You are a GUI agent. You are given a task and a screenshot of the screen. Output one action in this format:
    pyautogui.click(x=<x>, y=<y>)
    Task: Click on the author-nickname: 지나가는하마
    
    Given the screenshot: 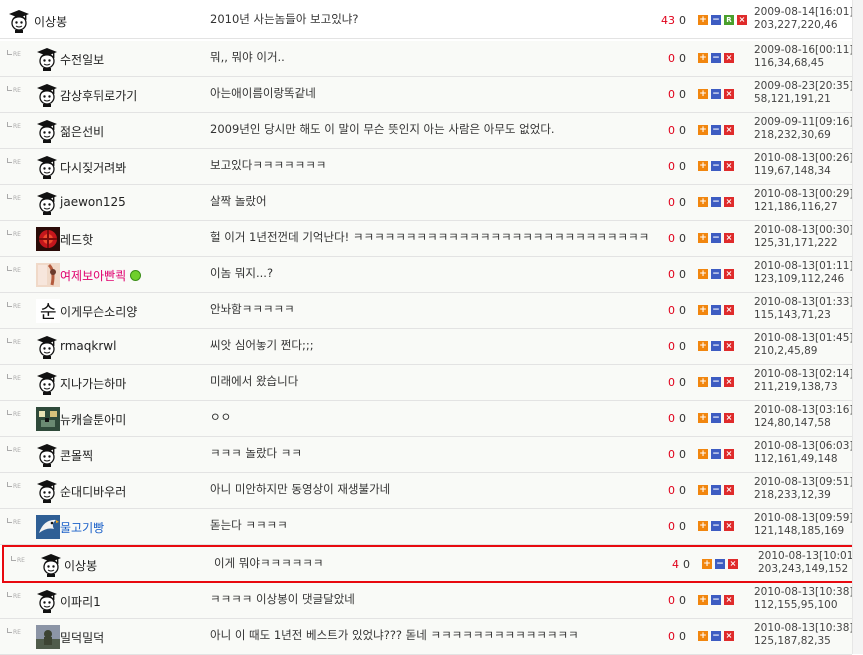 What is the action you would take?
    pyautogui.click(x=93, y=383)
    